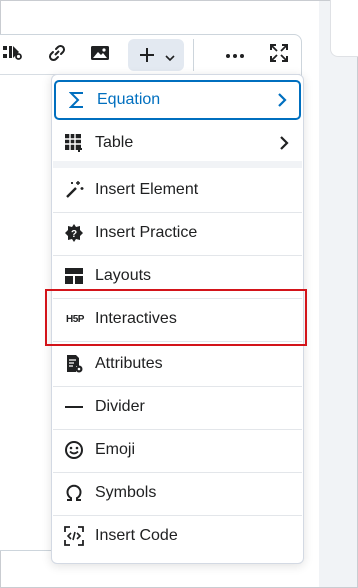 This screenshot has width=358, height=588. Describe the element at coordinates (115, 449) in the screenshot. I see `menu-item-label: Emoji` at that location.